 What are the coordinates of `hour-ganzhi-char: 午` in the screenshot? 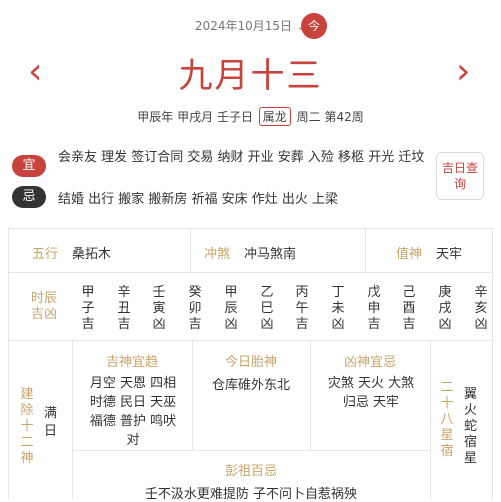 It's located at (302, 308).